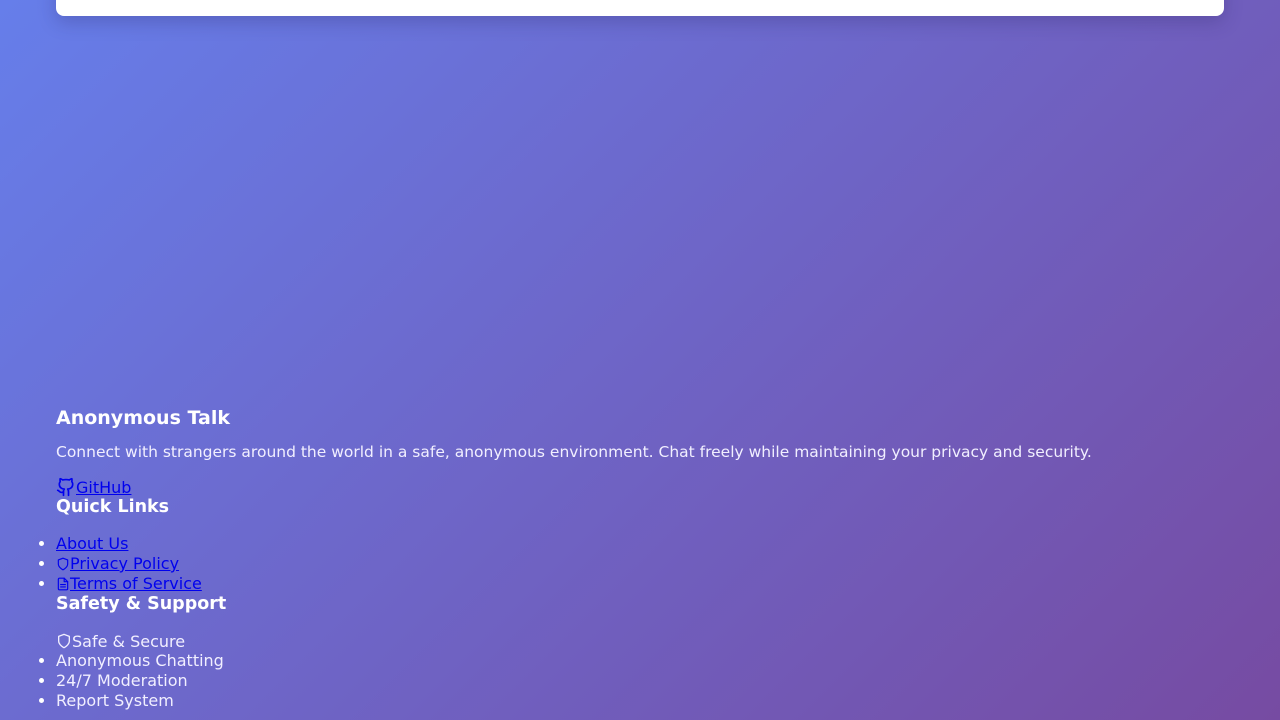 This screenshot has height=720, width=1280. I want to click on list-item: Privacy Policy, so click(636, 564).